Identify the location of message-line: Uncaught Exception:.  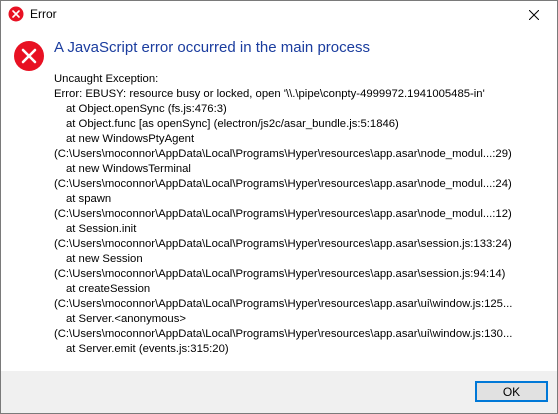
(106, 79).